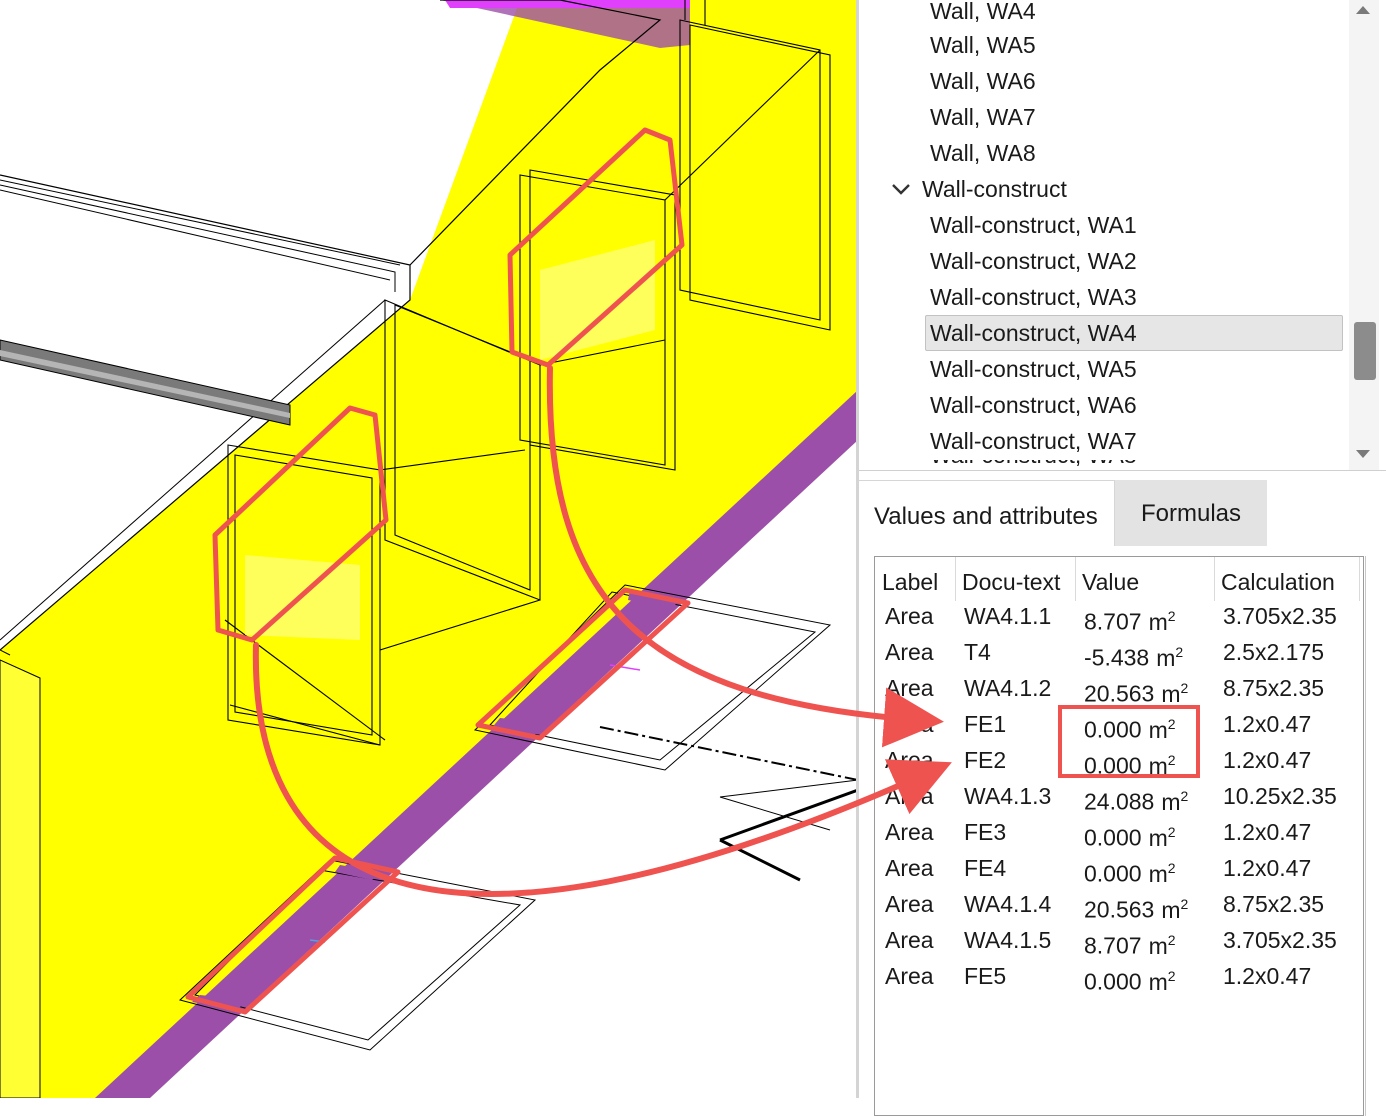 This screenshot has width=1386, height=1116. Describe the element at coordinates (1033, 465) in the screenshot. I see `tree-item-partial: Wall-construct, WA8` at that location.